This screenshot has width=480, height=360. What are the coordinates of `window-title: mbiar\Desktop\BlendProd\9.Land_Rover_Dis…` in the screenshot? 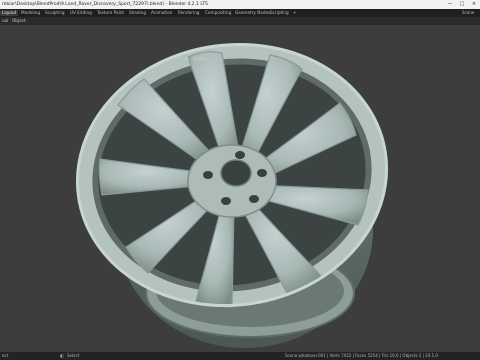 It's located at (105, 4).